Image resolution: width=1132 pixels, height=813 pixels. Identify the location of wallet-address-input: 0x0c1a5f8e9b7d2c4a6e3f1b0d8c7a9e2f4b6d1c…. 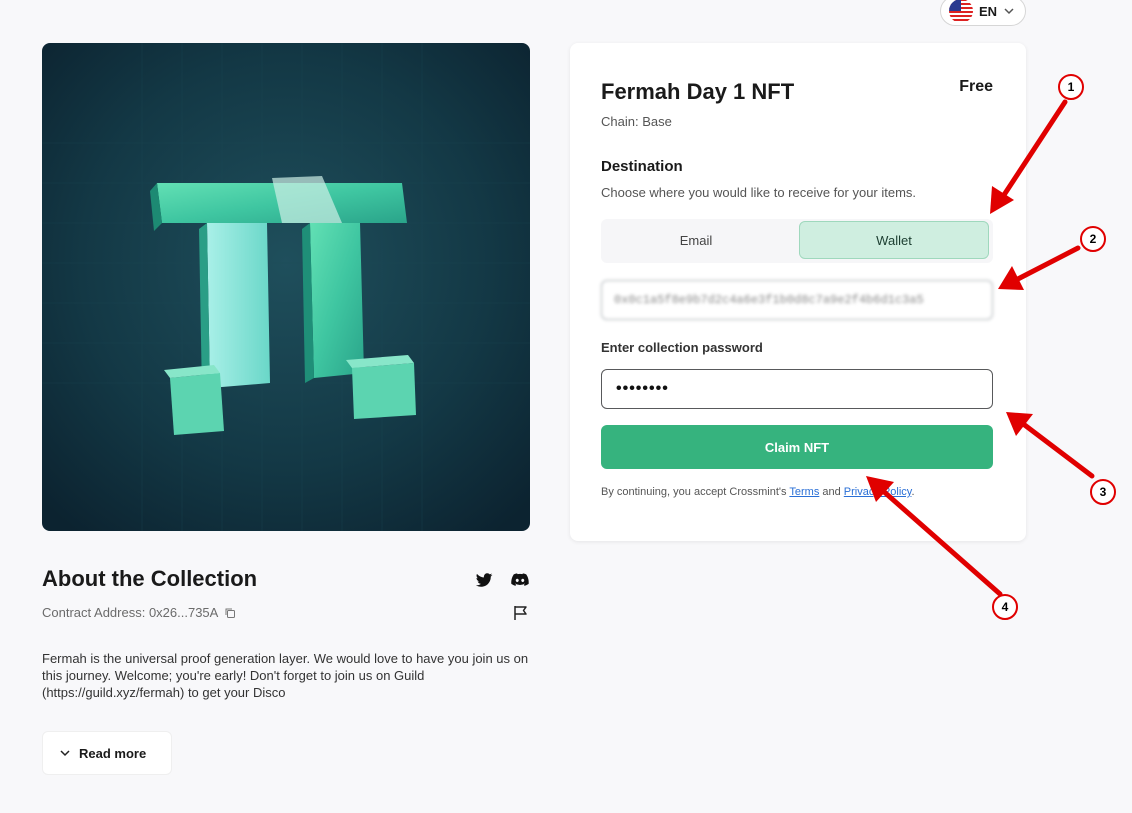
(797, 300).